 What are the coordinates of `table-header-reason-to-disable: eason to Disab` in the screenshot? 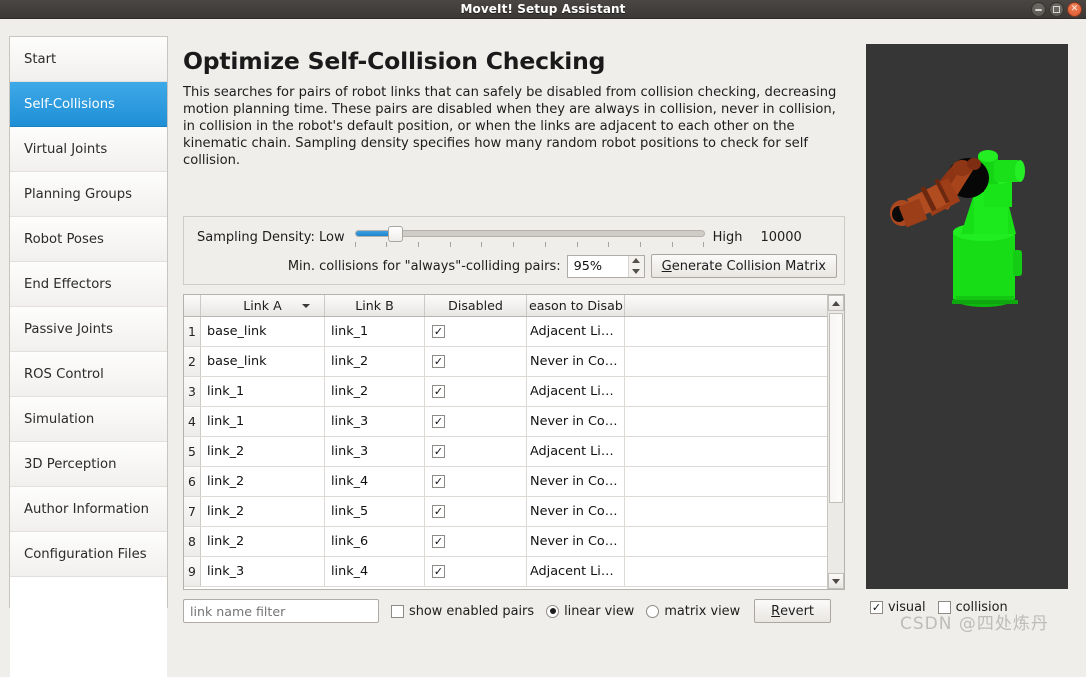 It's located at (576, 305).